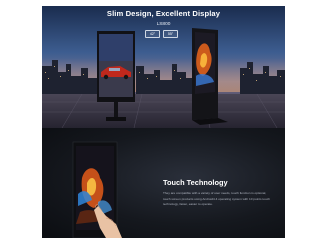 The width and height of the screenshot is (320, 244). What do you see at coordinates (163, 24) in the screenshot?
I see `model-label: LS800` at bounding box center [163, 24].